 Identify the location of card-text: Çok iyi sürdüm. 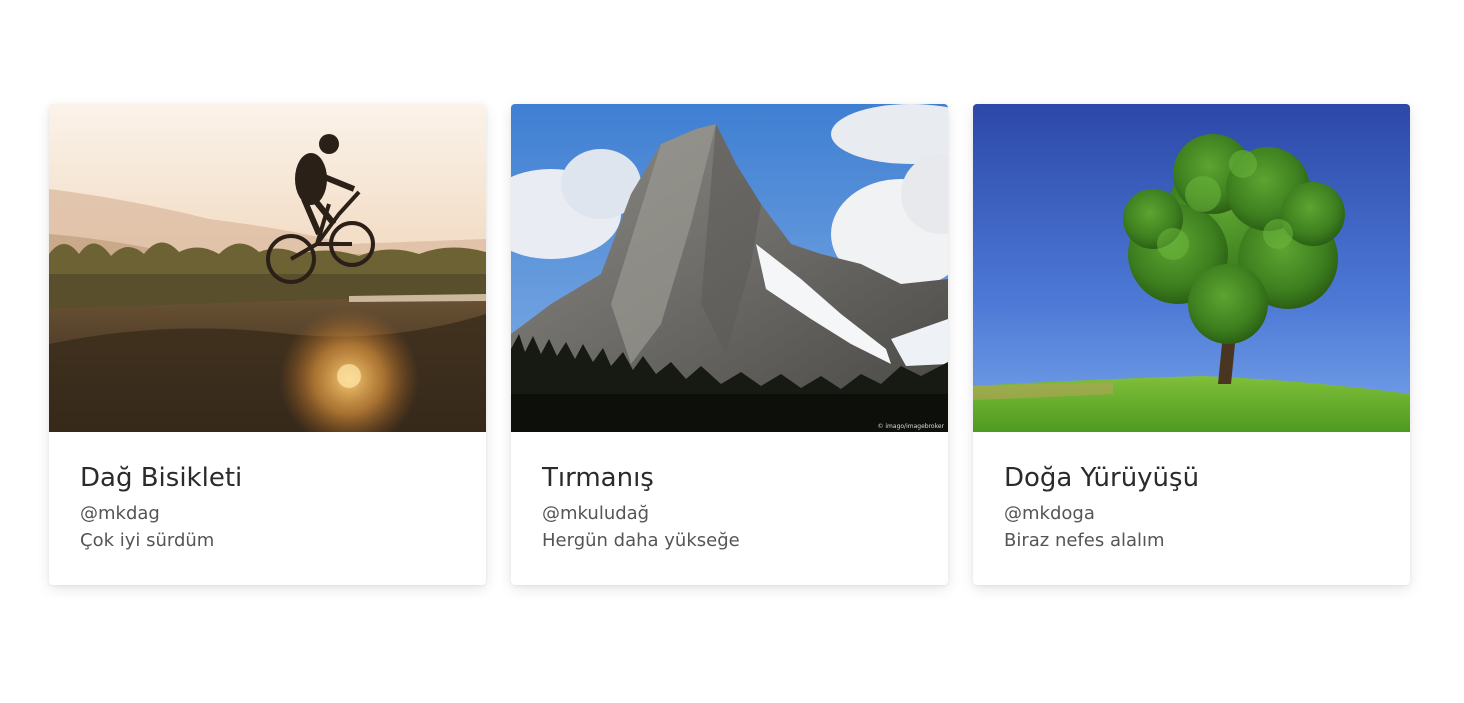
(147, 540).